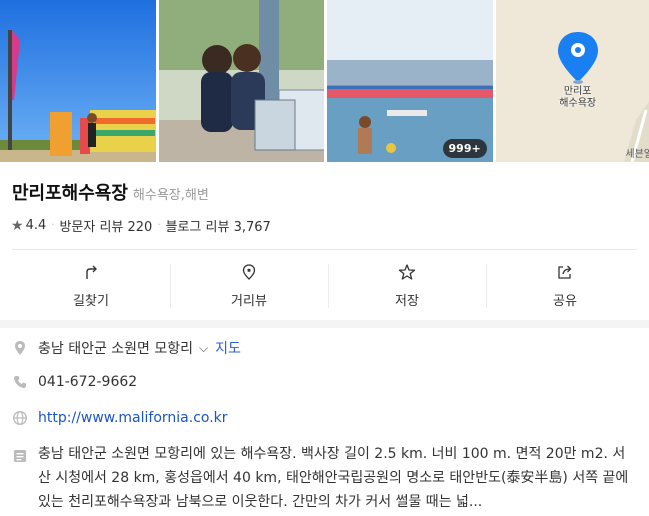 The image size is (649, 516). Describe the element at coordinates (20, 348) in the screenshot. I see `location-icon` at that location.